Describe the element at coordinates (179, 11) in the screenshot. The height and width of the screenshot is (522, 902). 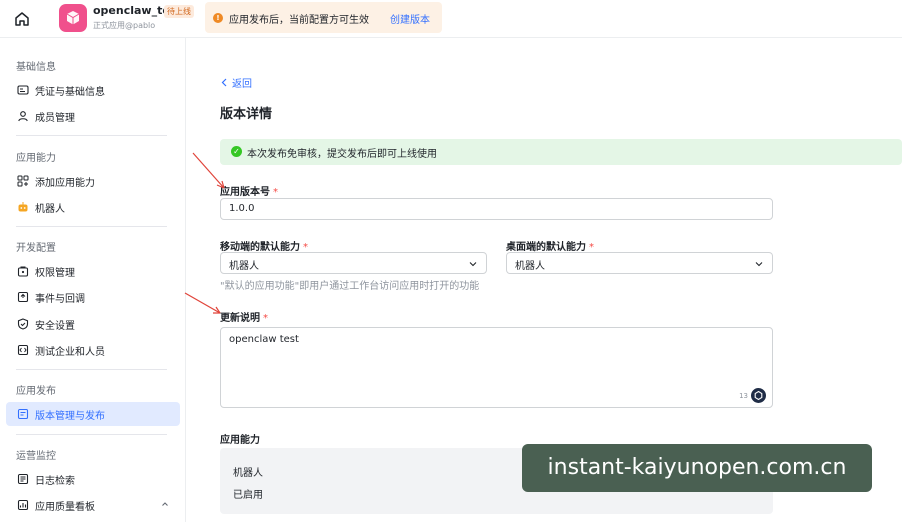
I see `status-badge: 待上线` at that location.